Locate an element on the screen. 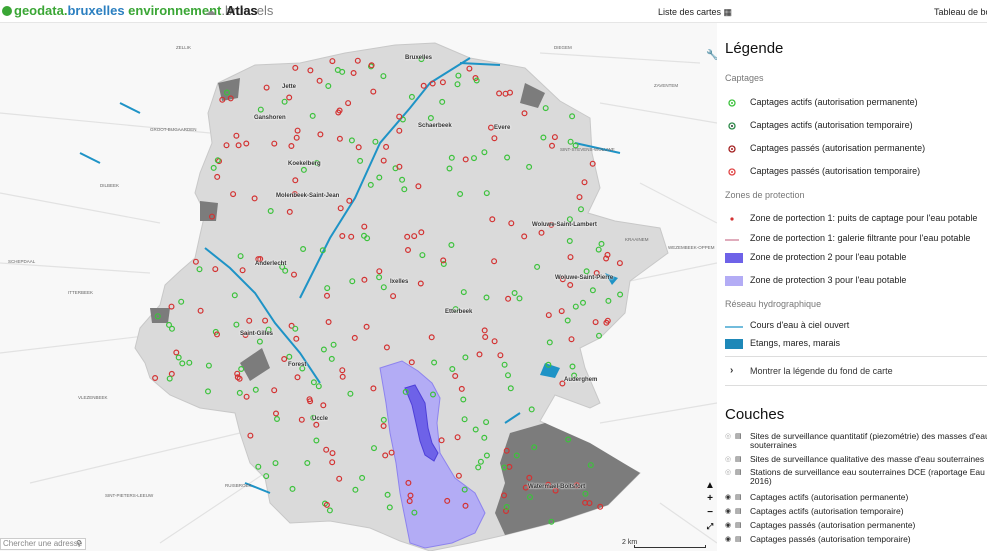 The height and width of the screenshot is (551, 987). sonian-forest is located at coordinates (567, 479).